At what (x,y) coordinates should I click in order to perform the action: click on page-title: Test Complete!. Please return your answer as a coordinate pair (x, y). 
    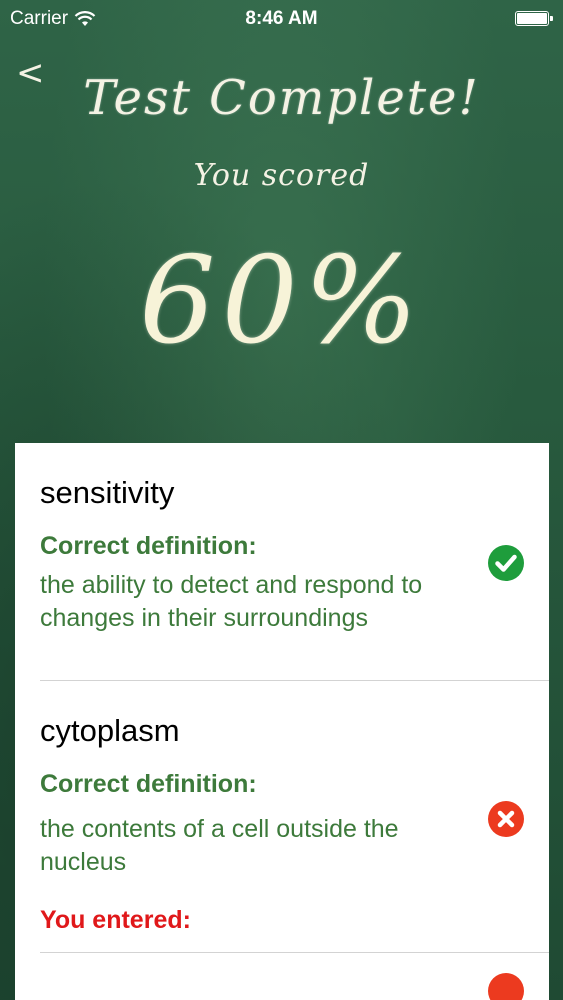
    Looking at the image, I should click on (281, 98).